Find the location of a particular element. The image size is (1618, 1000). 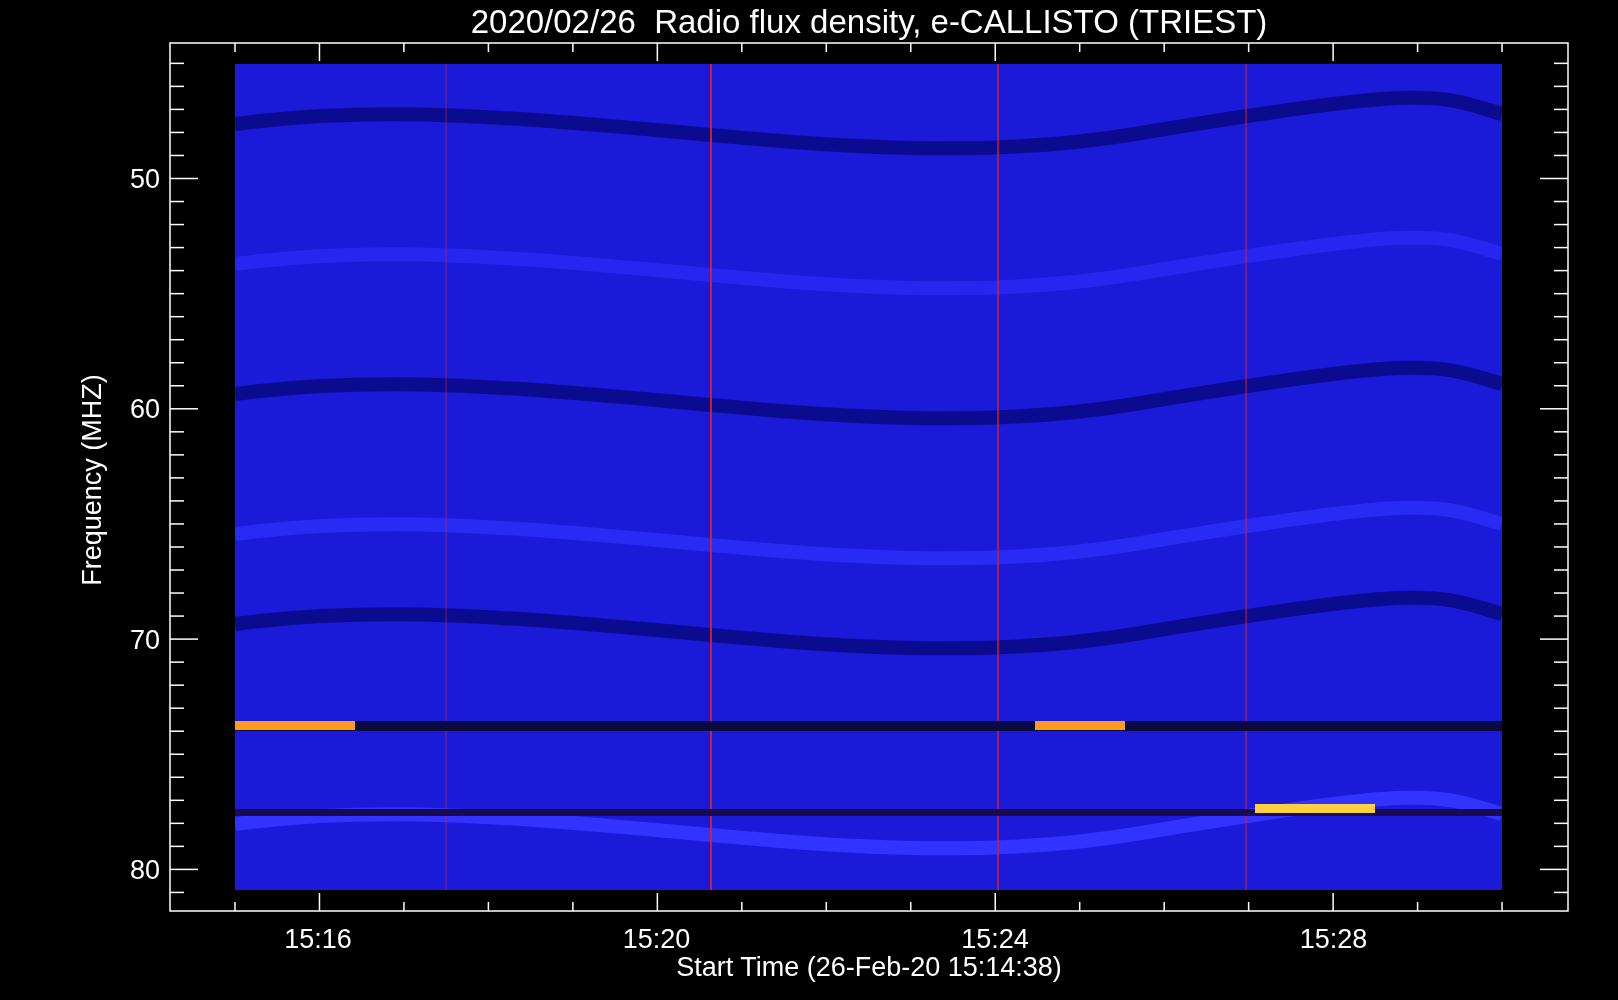

chart-title: 2020/02/26 Radio flux density, e-CALLISTO (TRIEST) is located at coordinates (869, 21).